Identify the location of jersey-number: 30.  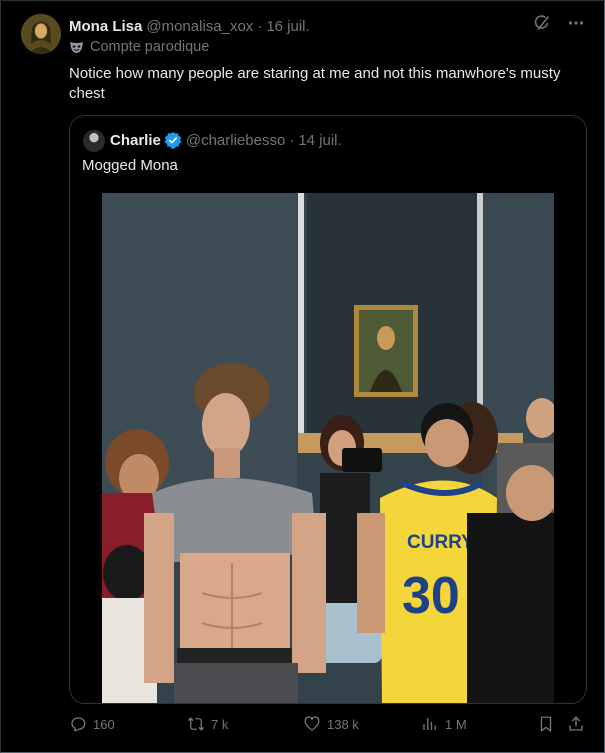
(431, 596).